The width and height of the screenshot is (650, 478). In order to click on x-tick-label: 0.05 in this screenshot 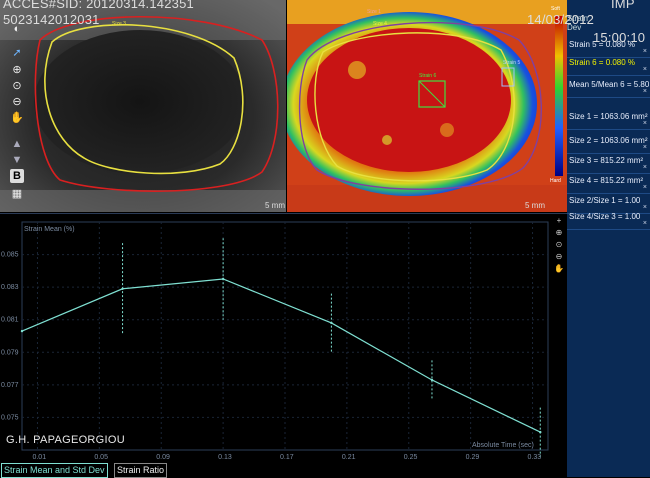, I will do `click(101, 457)`.